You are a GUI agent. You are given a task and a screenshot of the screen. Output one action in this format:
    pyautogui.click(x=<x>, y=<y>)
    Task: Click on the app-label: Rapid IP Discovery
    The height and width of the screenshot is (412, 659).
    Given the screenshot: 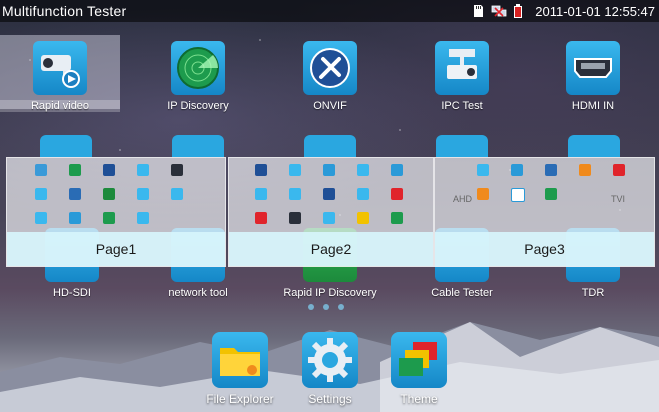 What is the action you would take?
    pyautogui.click(x=330, y=293)
    